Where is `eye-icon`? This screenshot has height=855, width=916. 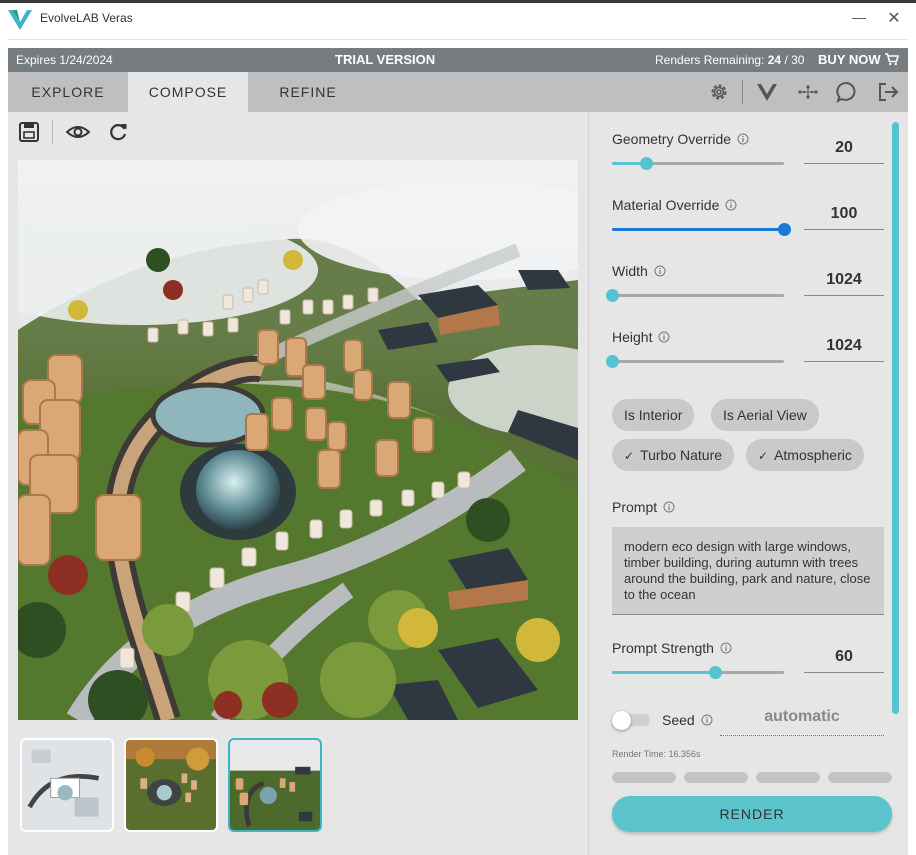
eye-icon is located at coordinates (78, 132).